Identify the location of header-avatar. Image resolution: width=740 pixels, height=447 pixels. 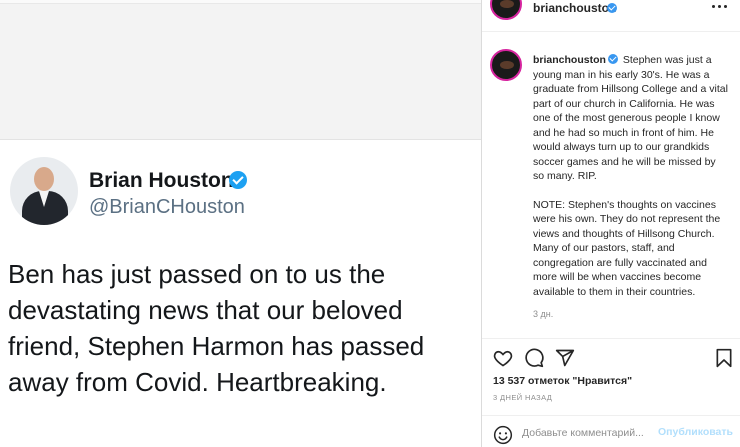
(506, 10).